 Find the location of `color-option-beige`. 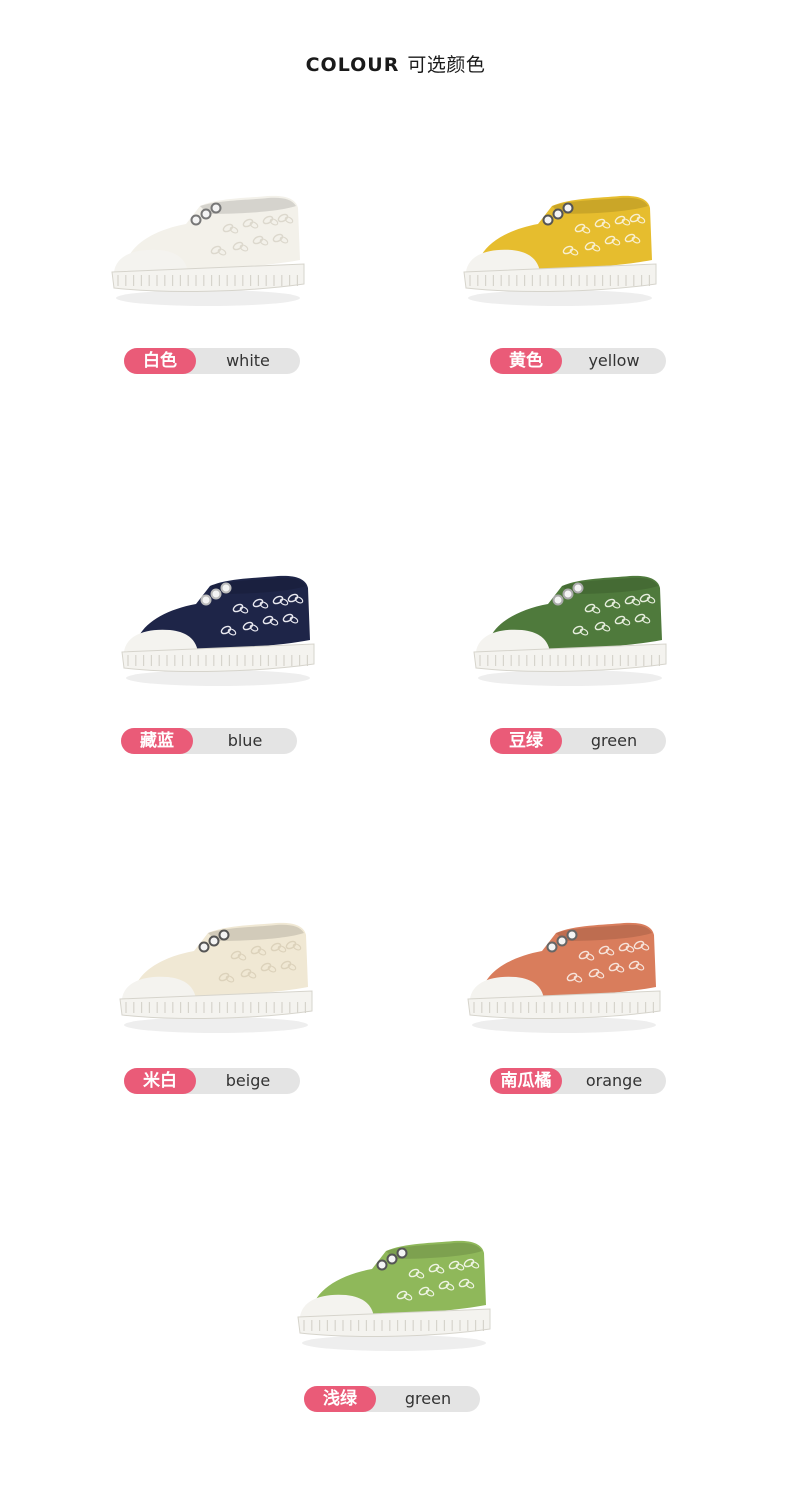

color-option-beige is located at coordinates (216, 1025).